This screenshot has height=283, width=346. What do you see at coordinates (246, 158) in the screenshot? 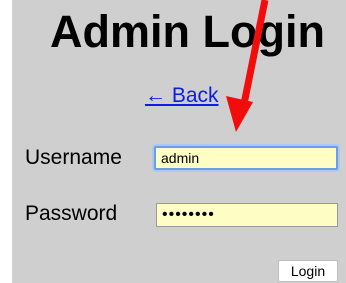
I see `username-input` at bounding box center [246, 158].